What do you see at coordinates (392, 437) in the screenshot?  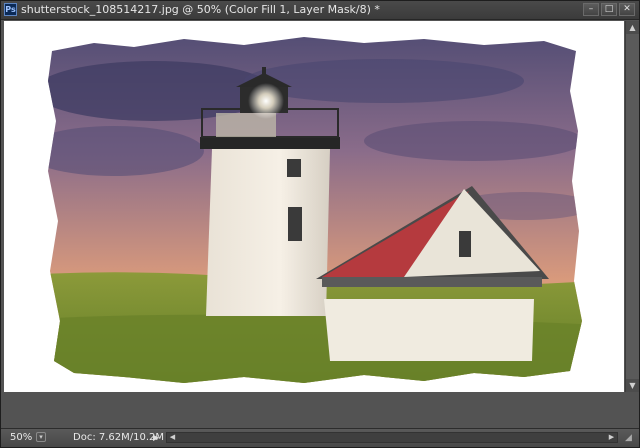 I see `horizontal-scrollbar: ◀ ▶` at bounding box center [392, 437].